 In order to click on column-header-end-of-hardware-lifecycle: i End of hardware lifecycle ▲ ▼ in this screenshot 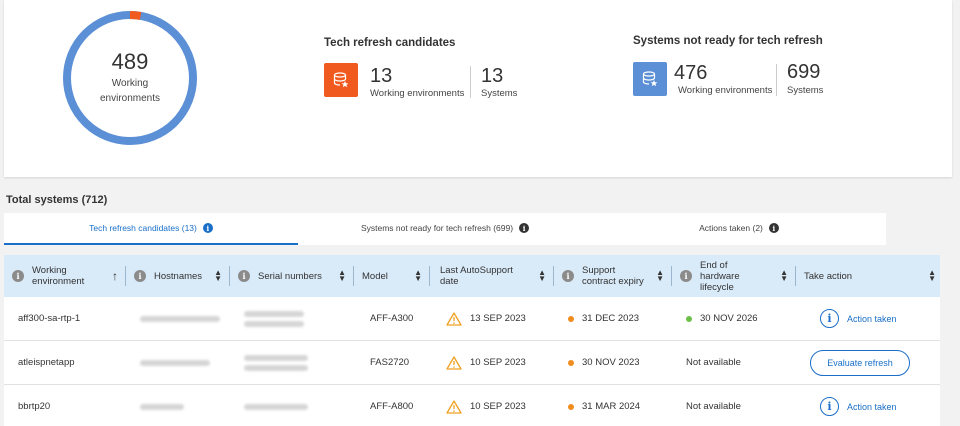, I will do `click(734, 276)`.